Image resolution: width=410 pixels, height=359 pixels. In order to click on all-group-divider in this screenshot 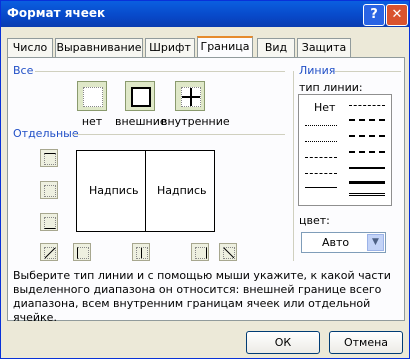, I will do `click(160, 71)`.